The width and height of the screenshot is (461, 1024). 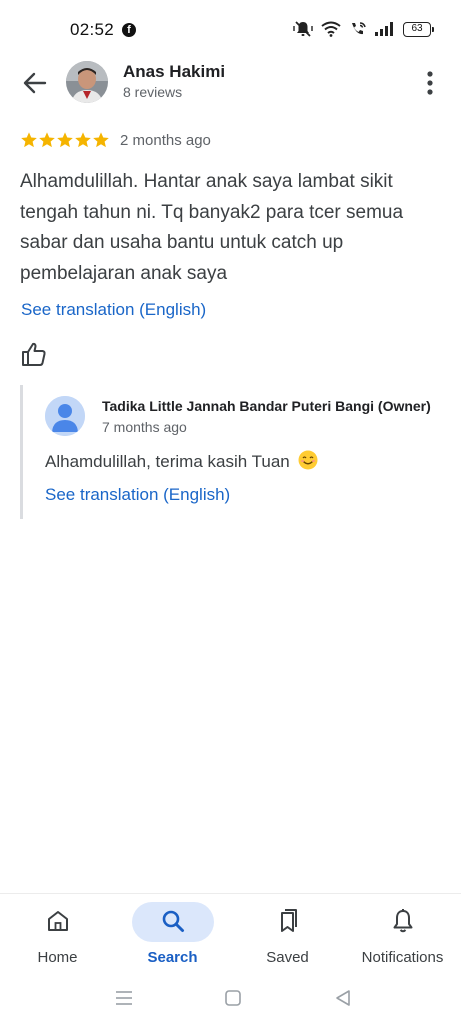 I want to click on star-rating, so click(x=65, y=140).